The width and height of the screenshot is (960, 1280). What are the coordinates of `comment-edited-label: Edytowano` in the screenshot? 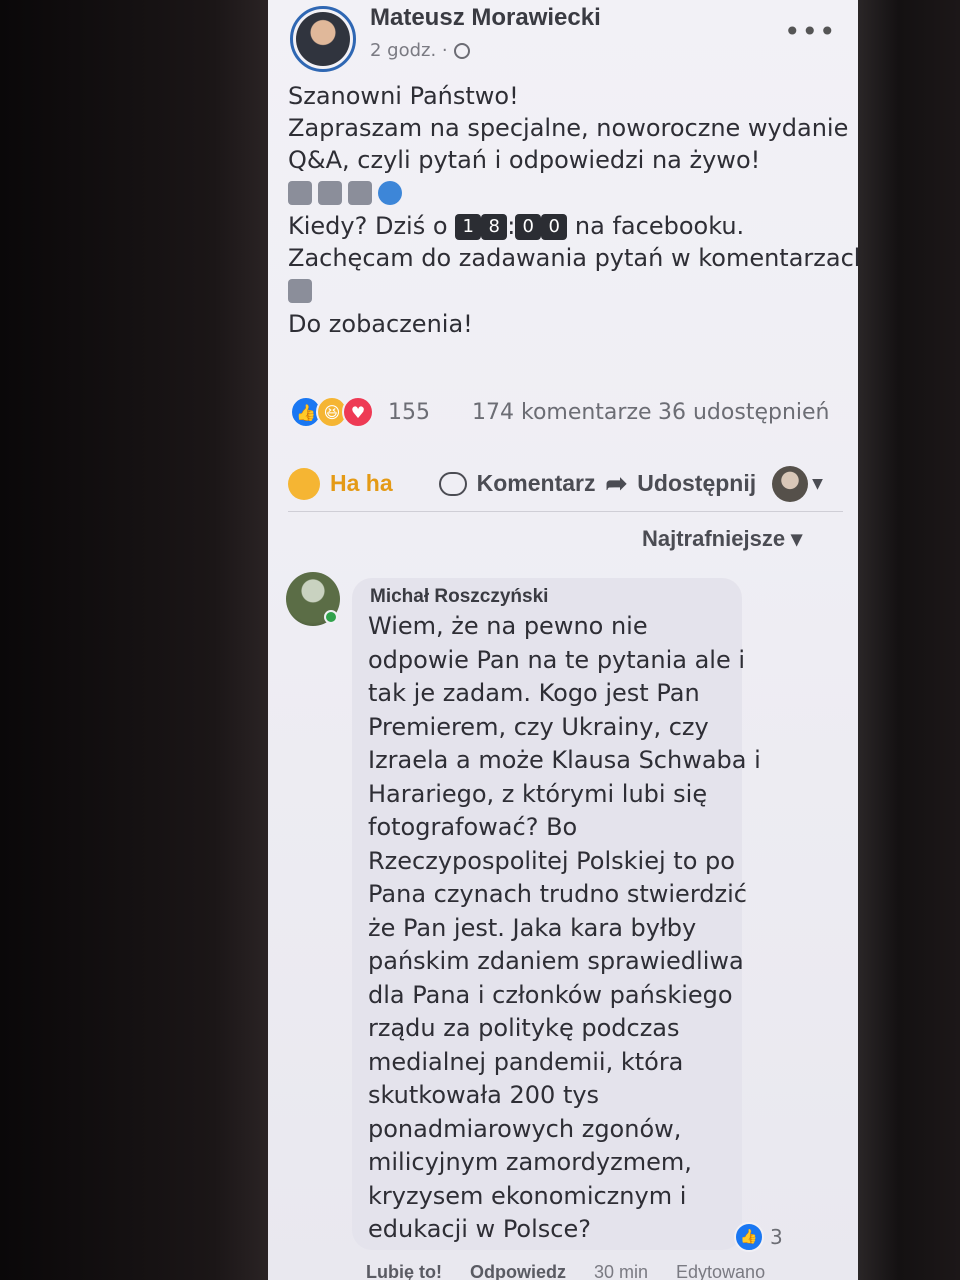 It's located at (720, 1271).